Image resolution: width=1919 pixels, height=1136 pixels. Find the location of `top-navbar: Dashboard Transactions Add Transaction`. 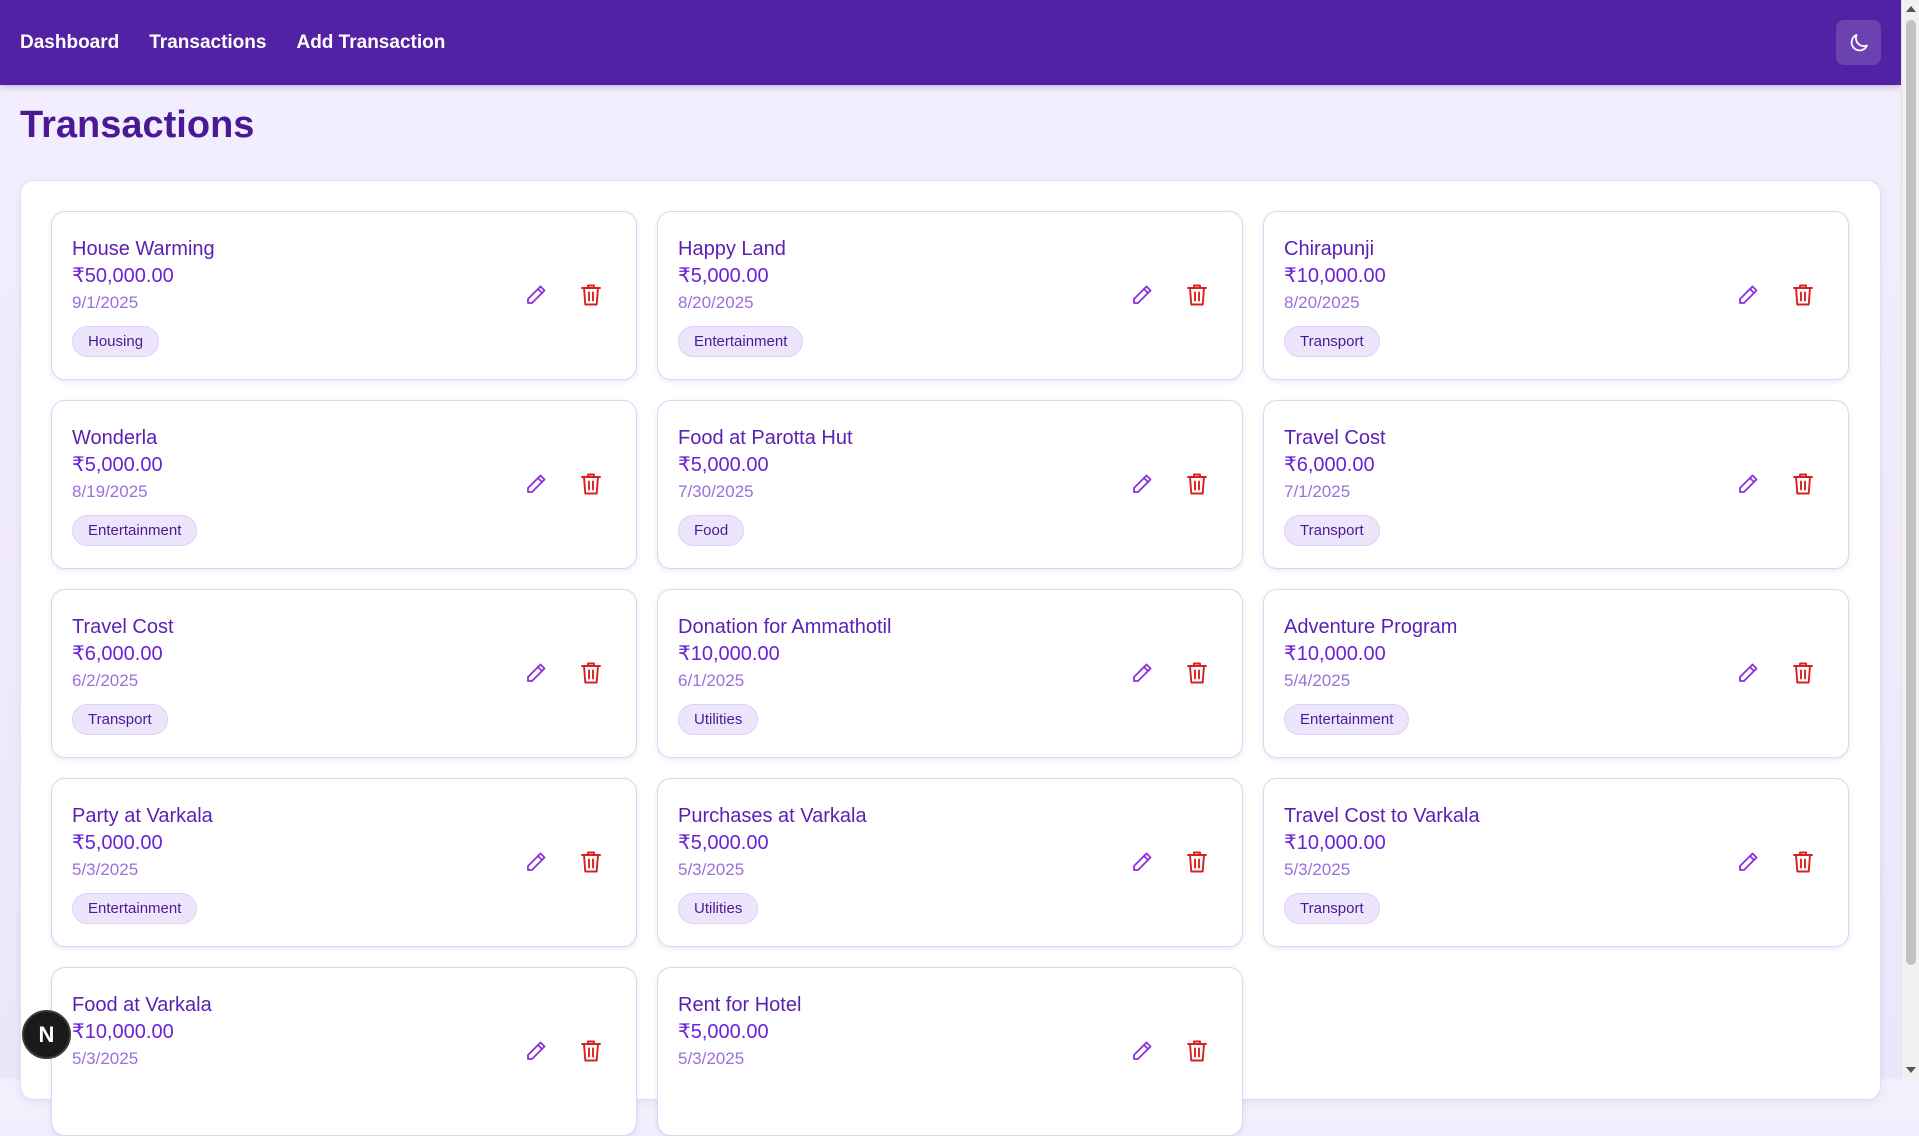

top-navbar: Dashboard Transactions Add Transaction is located at coordinates (950, 42).